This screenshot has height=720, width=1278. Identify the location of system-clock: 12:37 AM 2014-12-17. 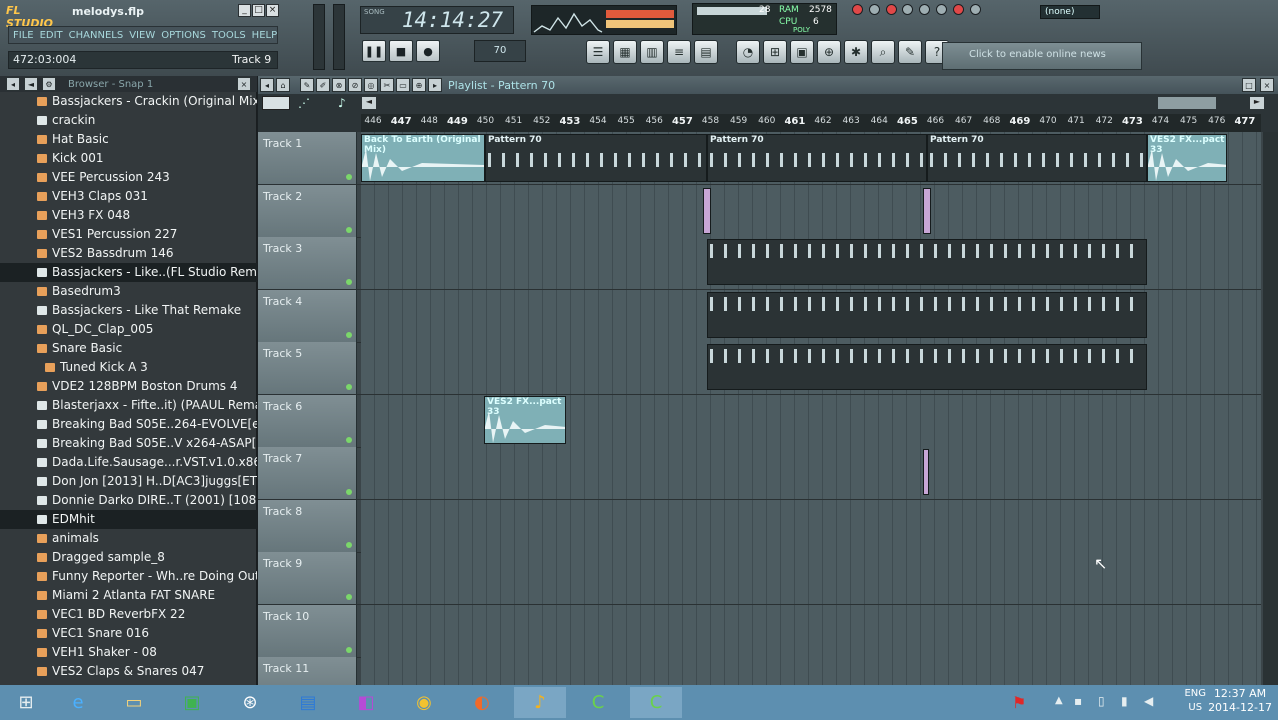
(1240, 701).